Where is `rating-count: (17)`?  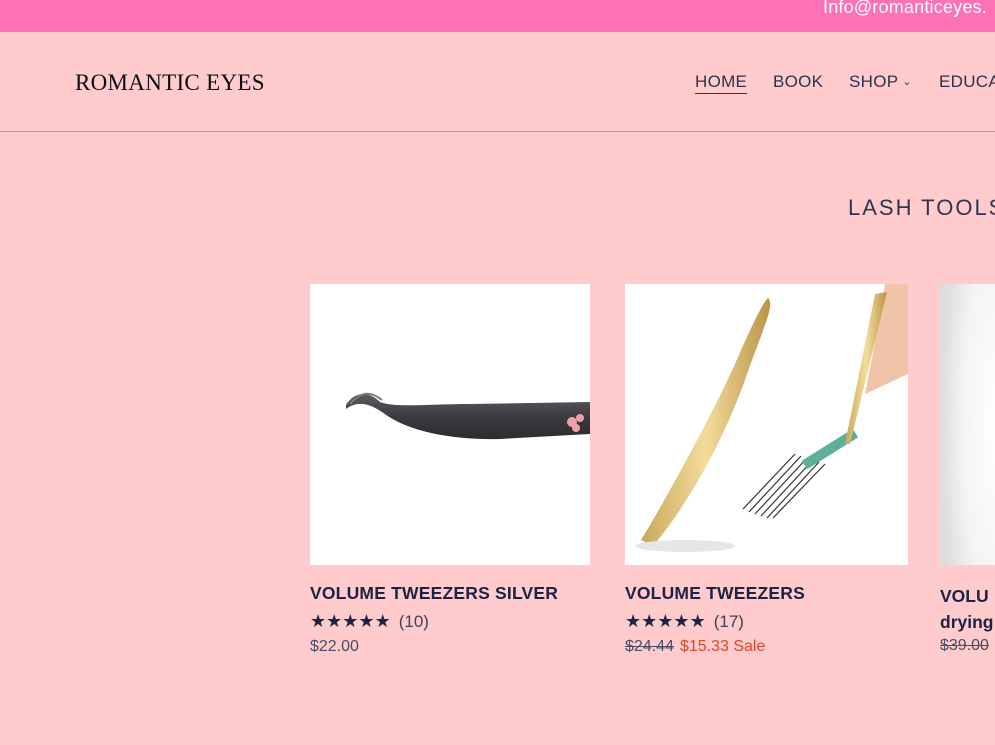 rating-count: (17) is located at coordinates (728, 621).